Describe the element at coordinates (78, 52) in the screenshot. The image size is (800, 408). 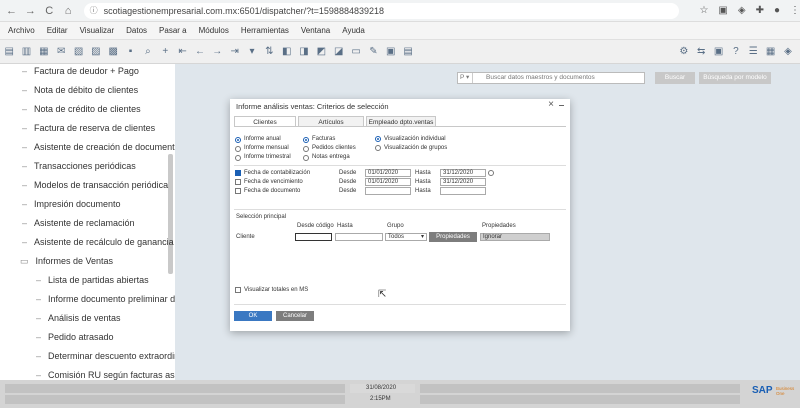
I see `export-pdf-icon: ▧` at that location.